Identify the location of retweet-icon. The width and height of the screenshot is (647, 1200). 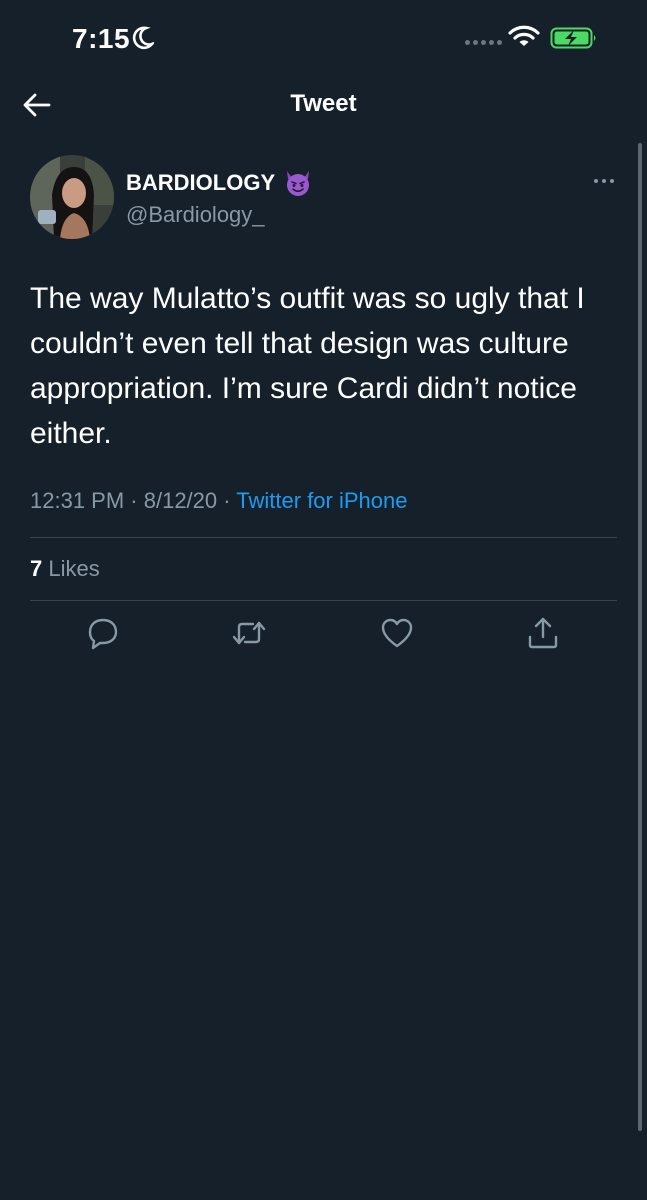
(249, 633).